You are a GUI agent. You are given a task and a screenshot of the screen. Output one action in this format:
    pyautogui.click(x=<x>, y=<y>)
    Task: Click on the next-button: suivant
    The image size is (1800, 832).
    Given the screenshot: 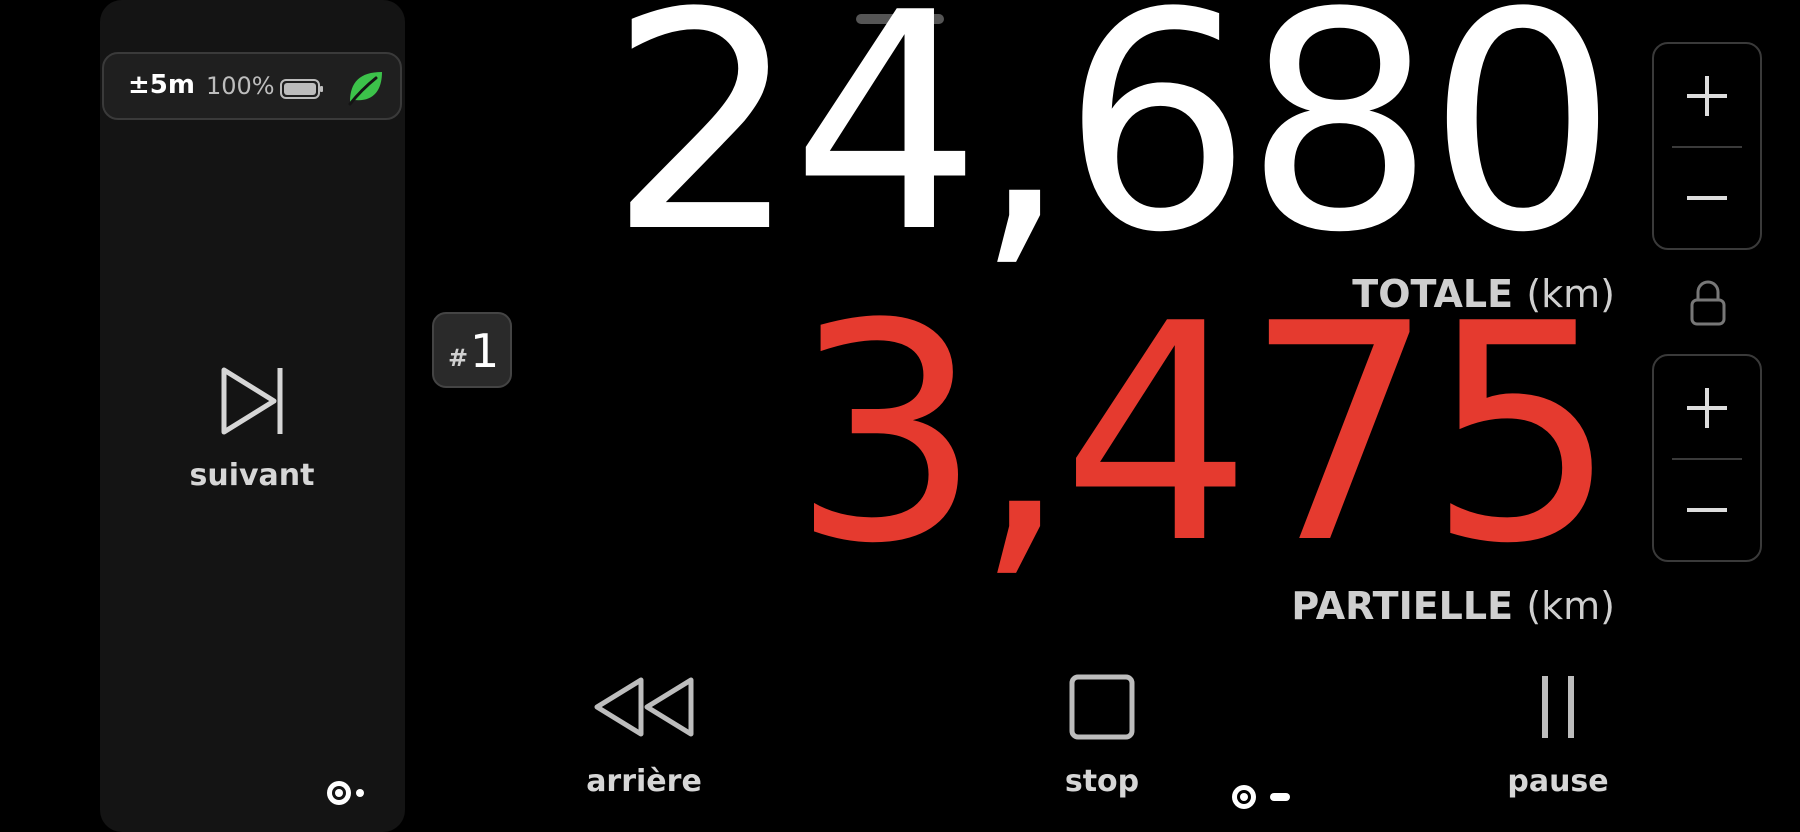 What is the action you would take?
    pyautogui.click(x=252, y=430)
    